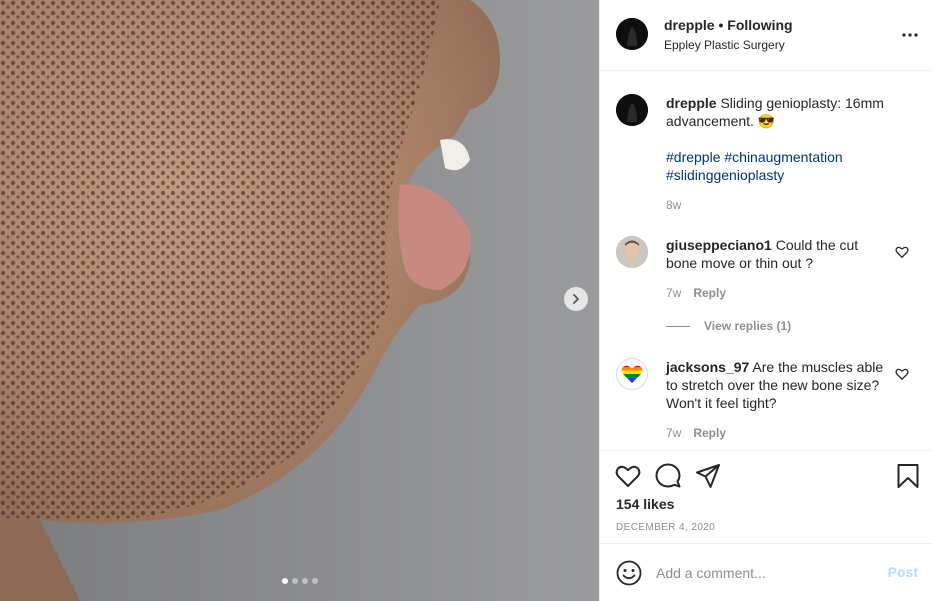  What do you see at coordinates (708, 476) in the screenshot?
I see `share-icon` at bounding box center [708, 476].